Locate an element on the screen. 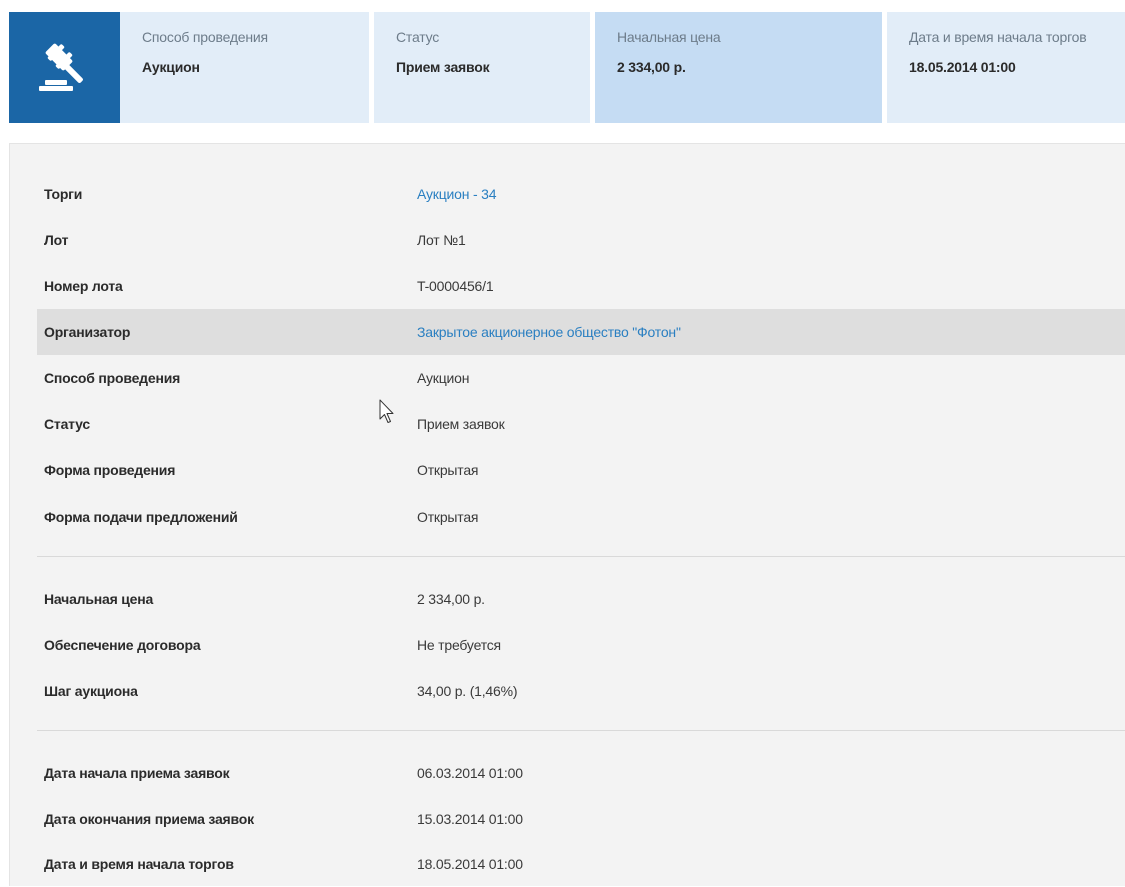 The image size is (1125, 887). detail-row-lot: Лот Лот №1 is located at coordinates (581, 240).